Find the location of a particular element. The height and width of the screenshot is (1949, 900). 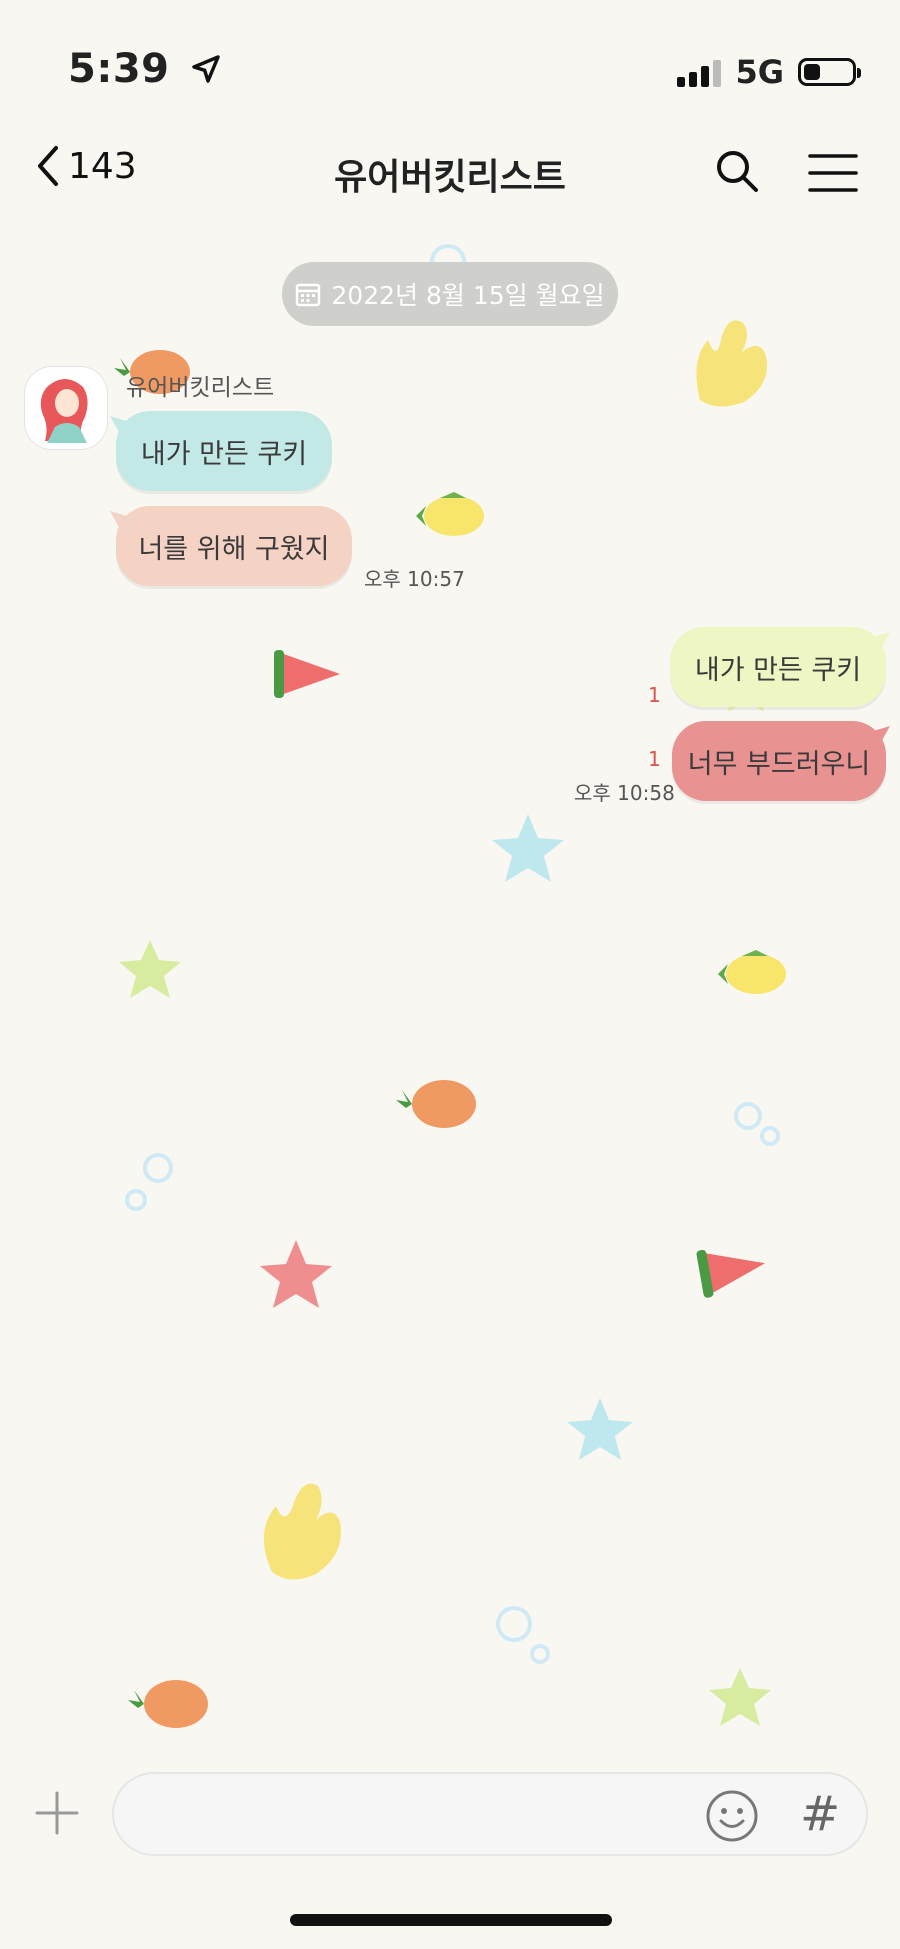

date-divider: 2022년 8월 15일 월요일 is located at coordinates (450, 294).